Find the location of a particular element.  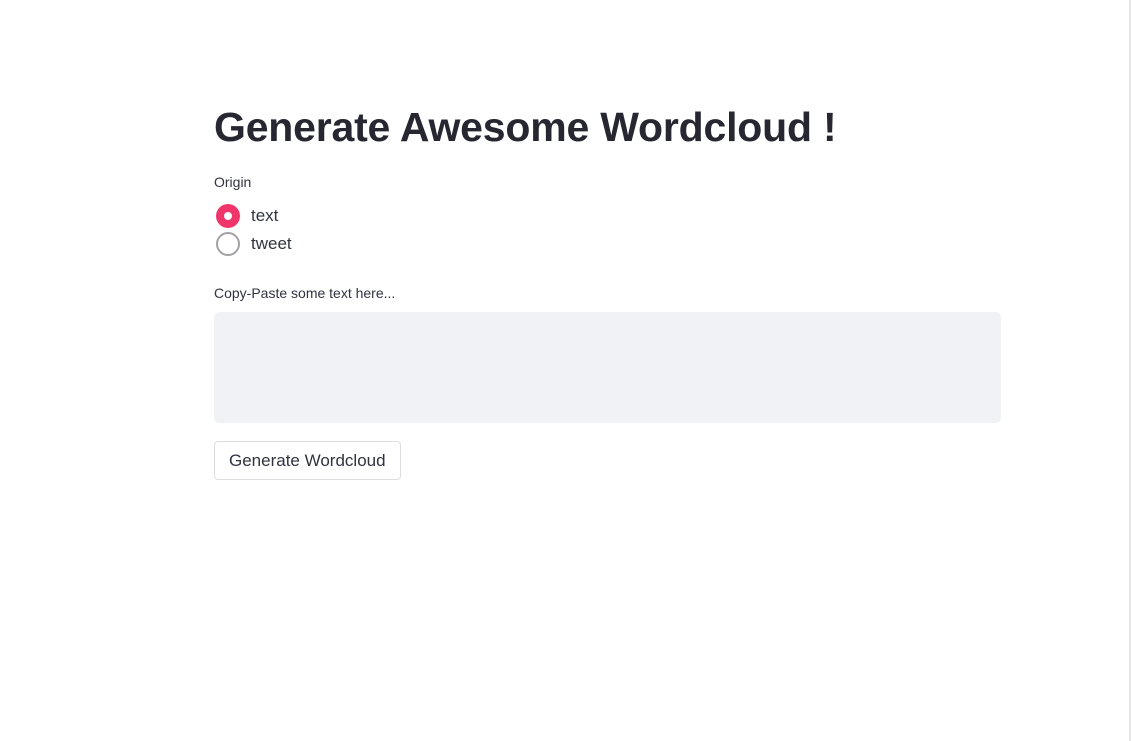

origin-label: Origin is located at coordinates (233, 182).